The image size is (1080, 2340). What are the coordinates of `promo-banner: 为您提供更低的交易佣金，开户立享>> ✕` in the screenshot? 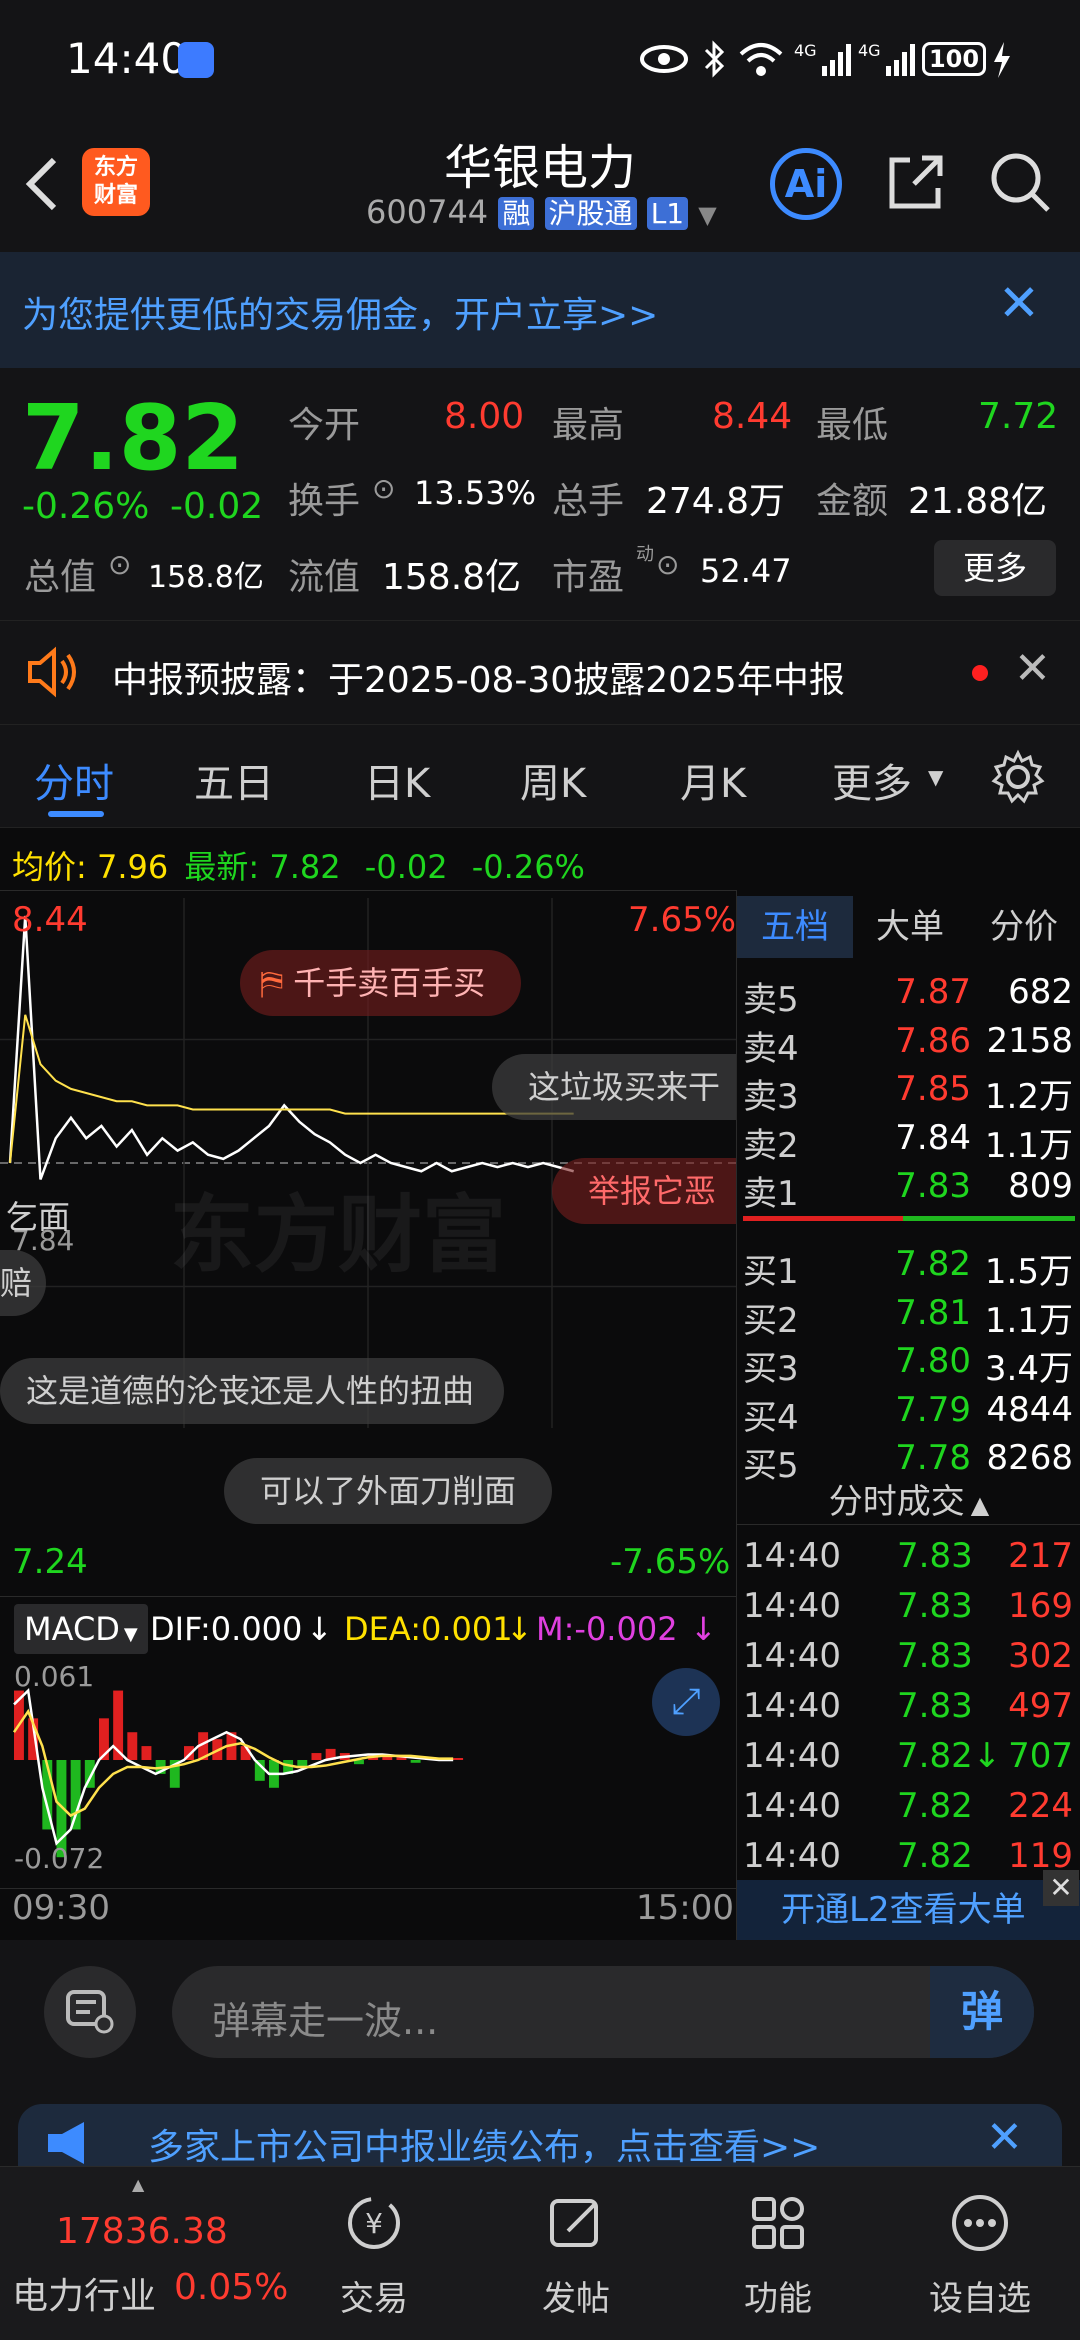 It's located at (540, 310).